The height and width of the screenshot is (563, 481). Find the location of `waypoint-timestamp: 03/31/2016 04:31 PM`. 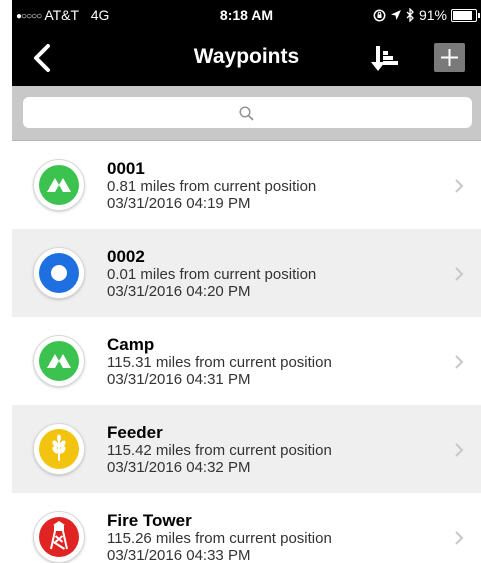

waypoint-timestamp: 03/31/2016 04:31 PM is located at coordinates (179, 379).